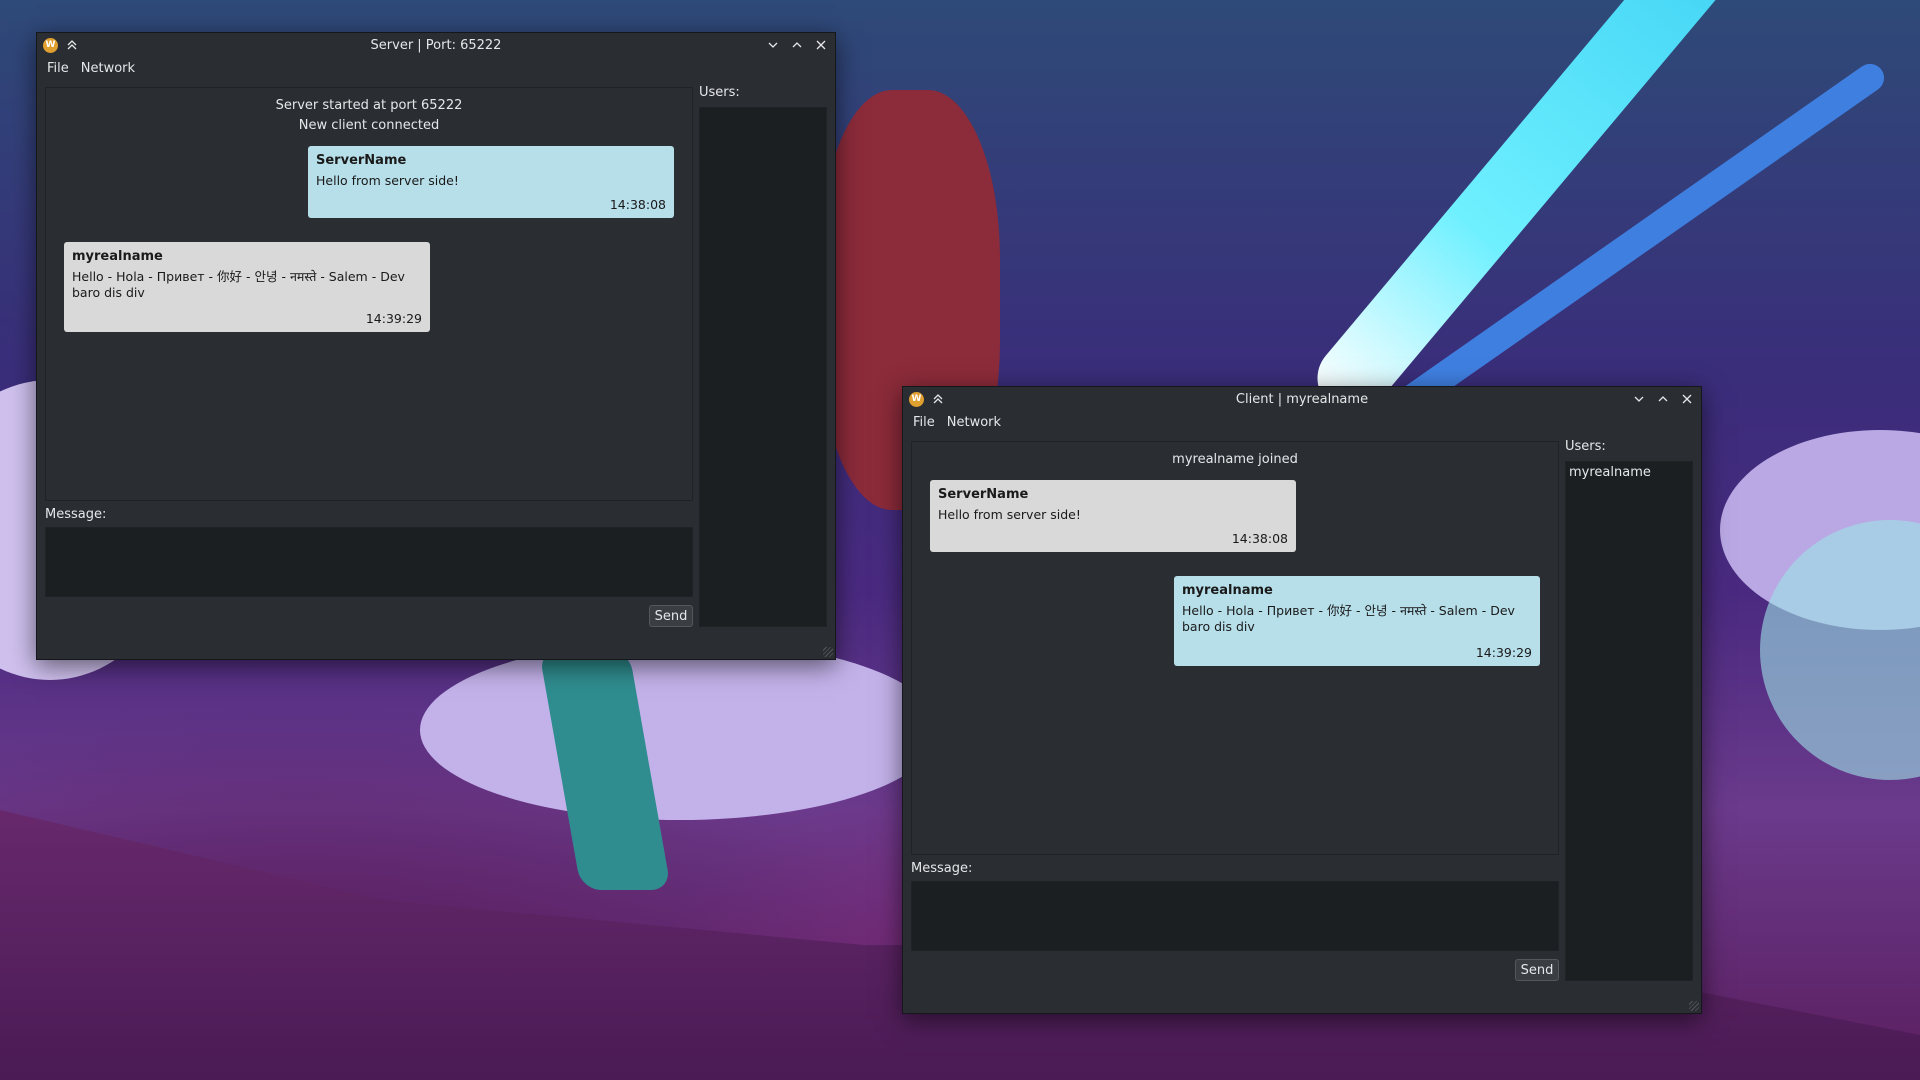 Image resolution: width=1920 pixels, height=1080 pixels. What do you see at coordinates (763, 367) in the screenshot?
I see `users-list` at bounding box center [763, 367].